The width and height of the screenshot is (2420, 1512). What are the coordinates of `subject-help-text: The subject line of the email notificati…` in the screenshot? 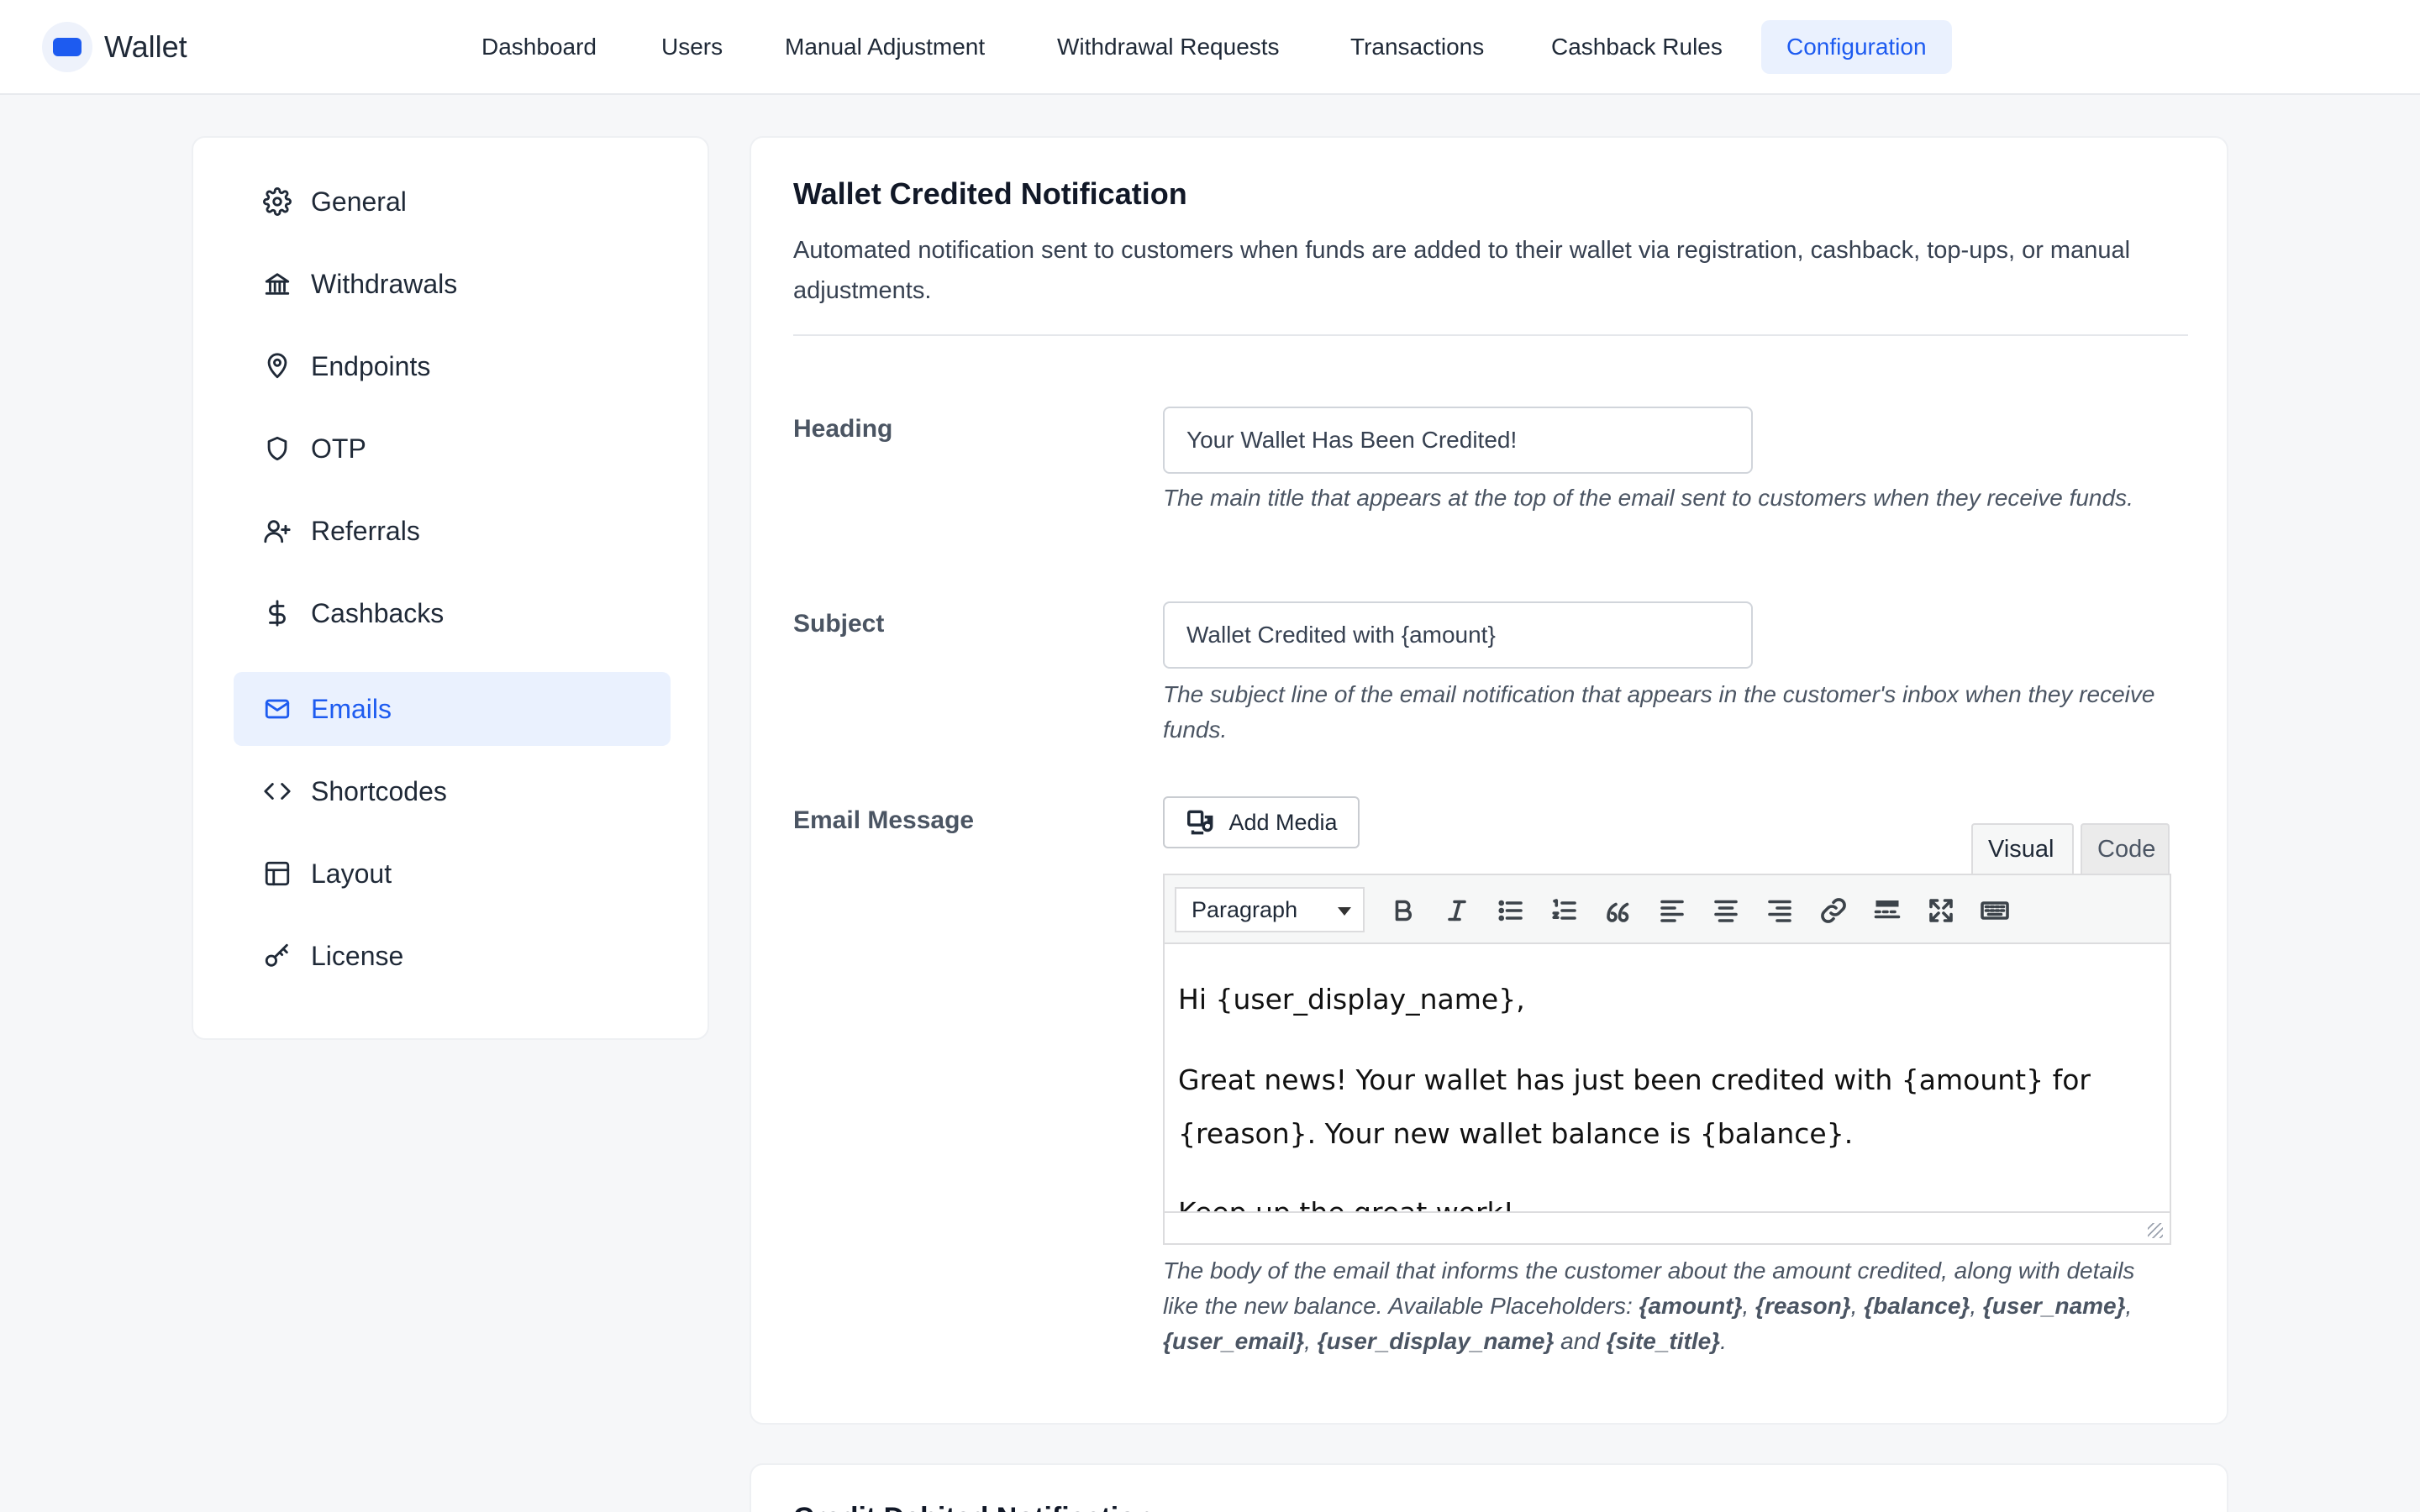 It's located at (1659, 712).